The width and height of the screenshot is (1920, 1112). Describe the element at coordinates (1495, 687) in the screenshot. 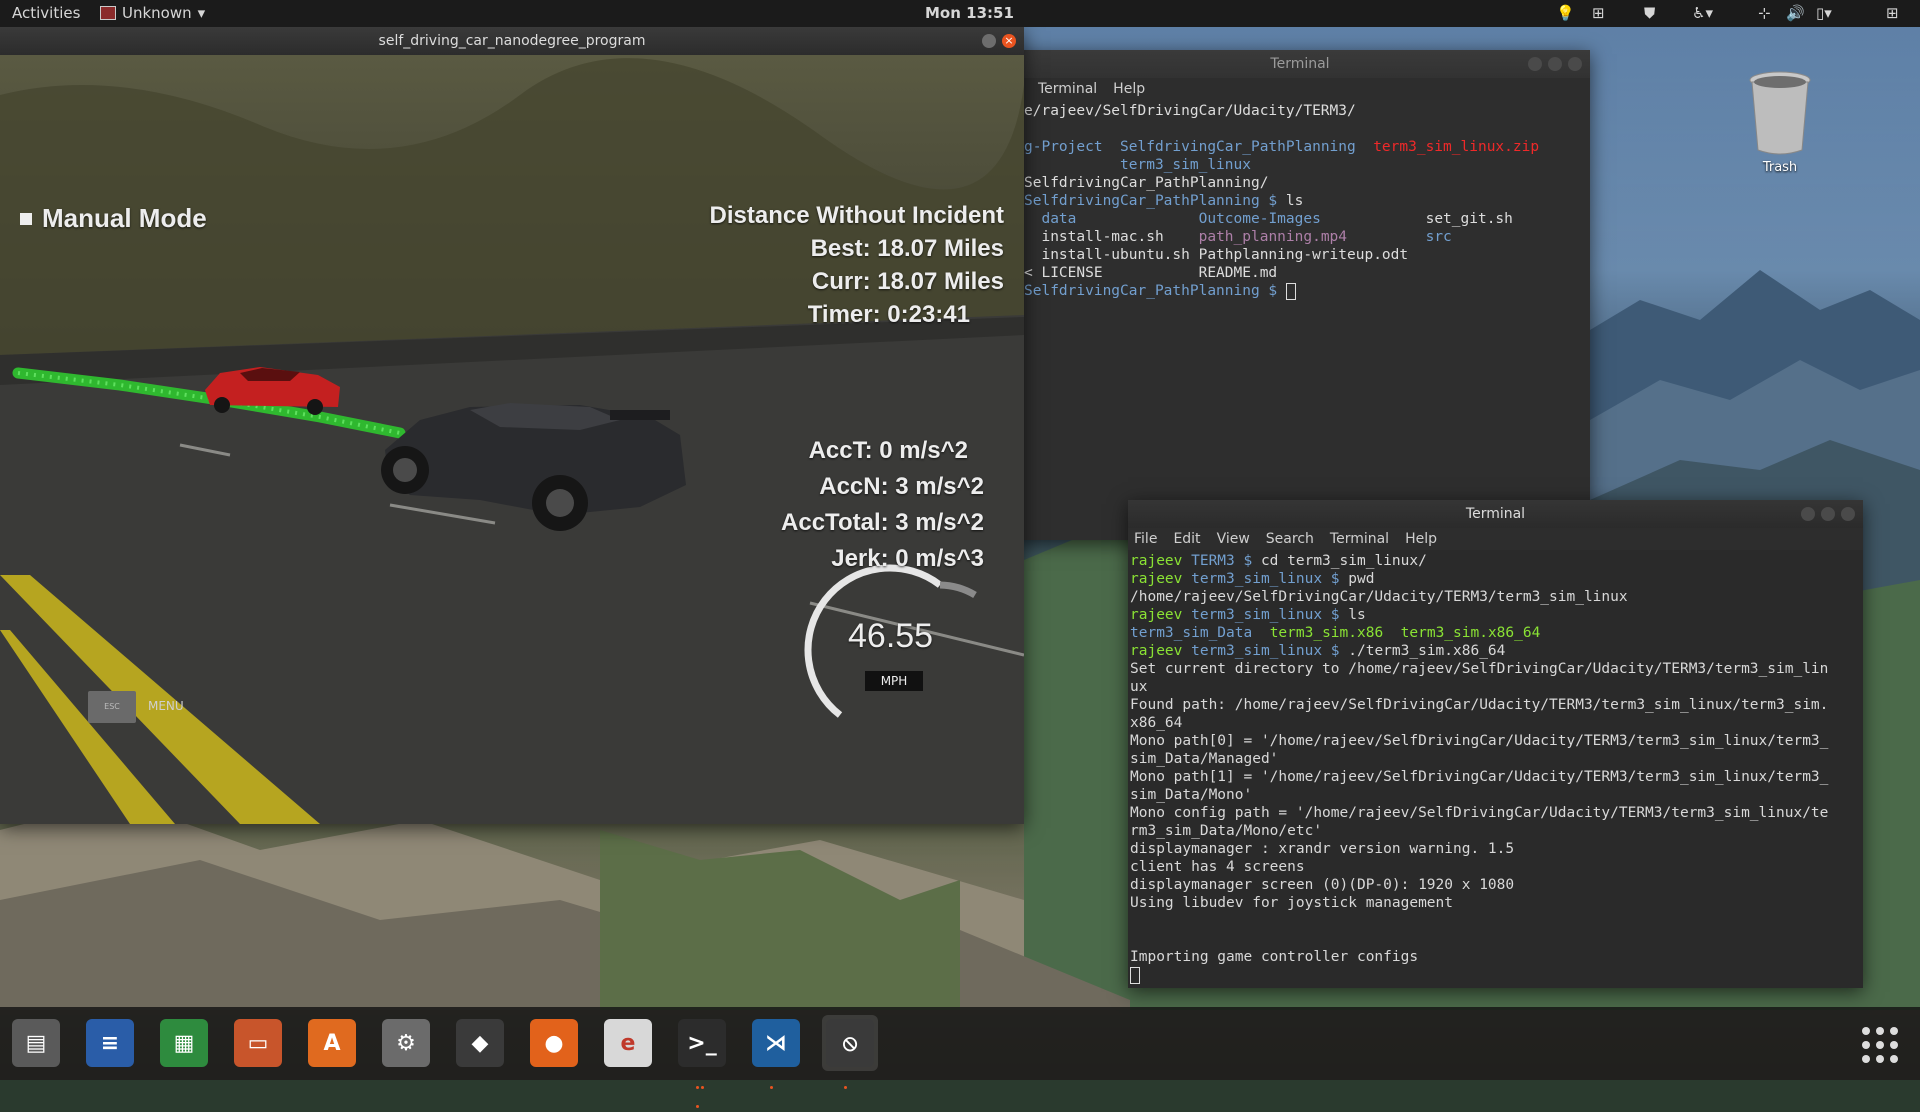

I see `terminal-line: ux` at that location.